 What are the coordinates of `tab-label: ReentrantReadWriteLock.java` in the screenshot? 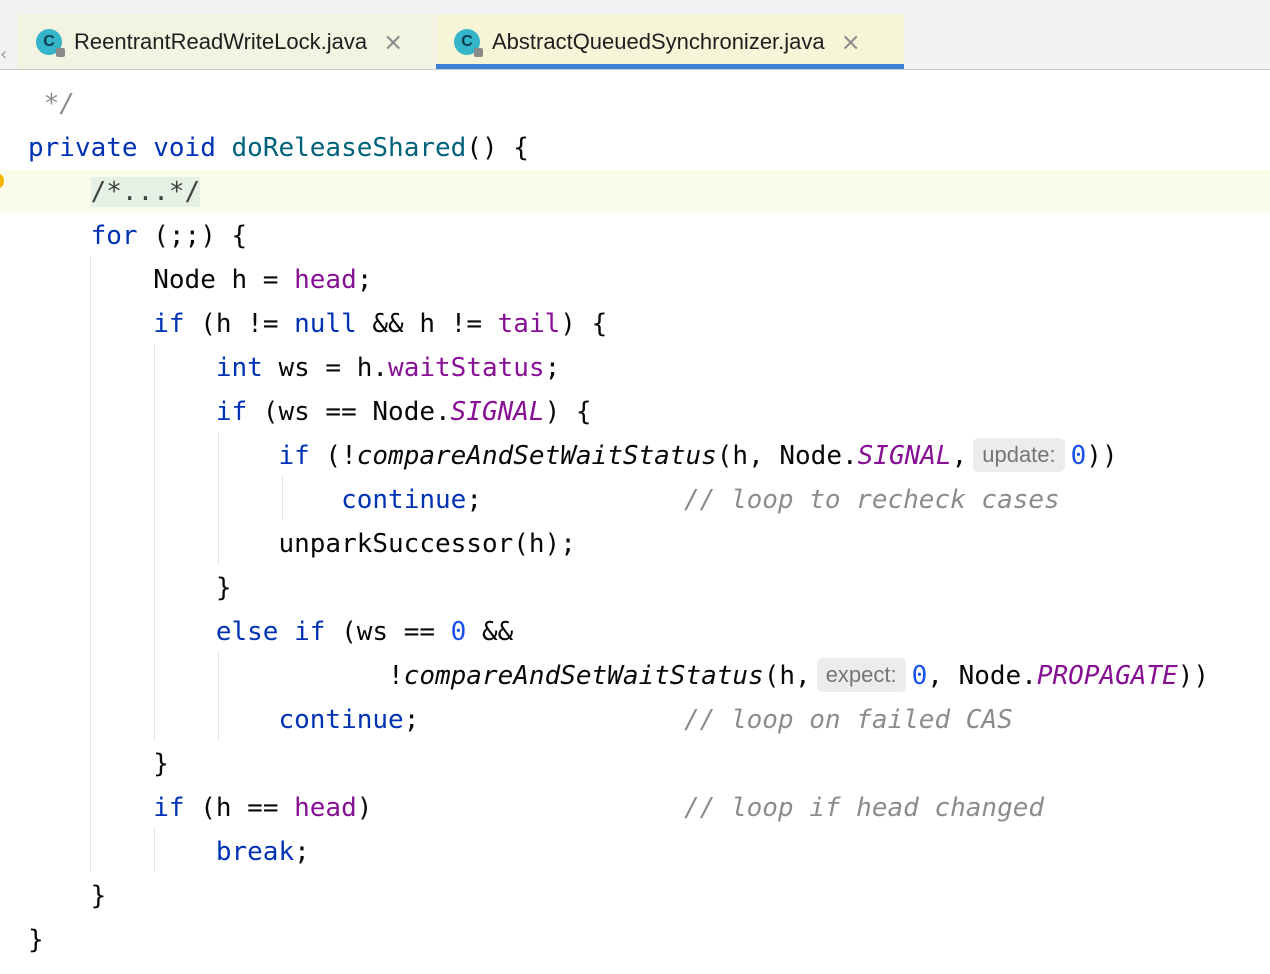 It's located at (221, 41).